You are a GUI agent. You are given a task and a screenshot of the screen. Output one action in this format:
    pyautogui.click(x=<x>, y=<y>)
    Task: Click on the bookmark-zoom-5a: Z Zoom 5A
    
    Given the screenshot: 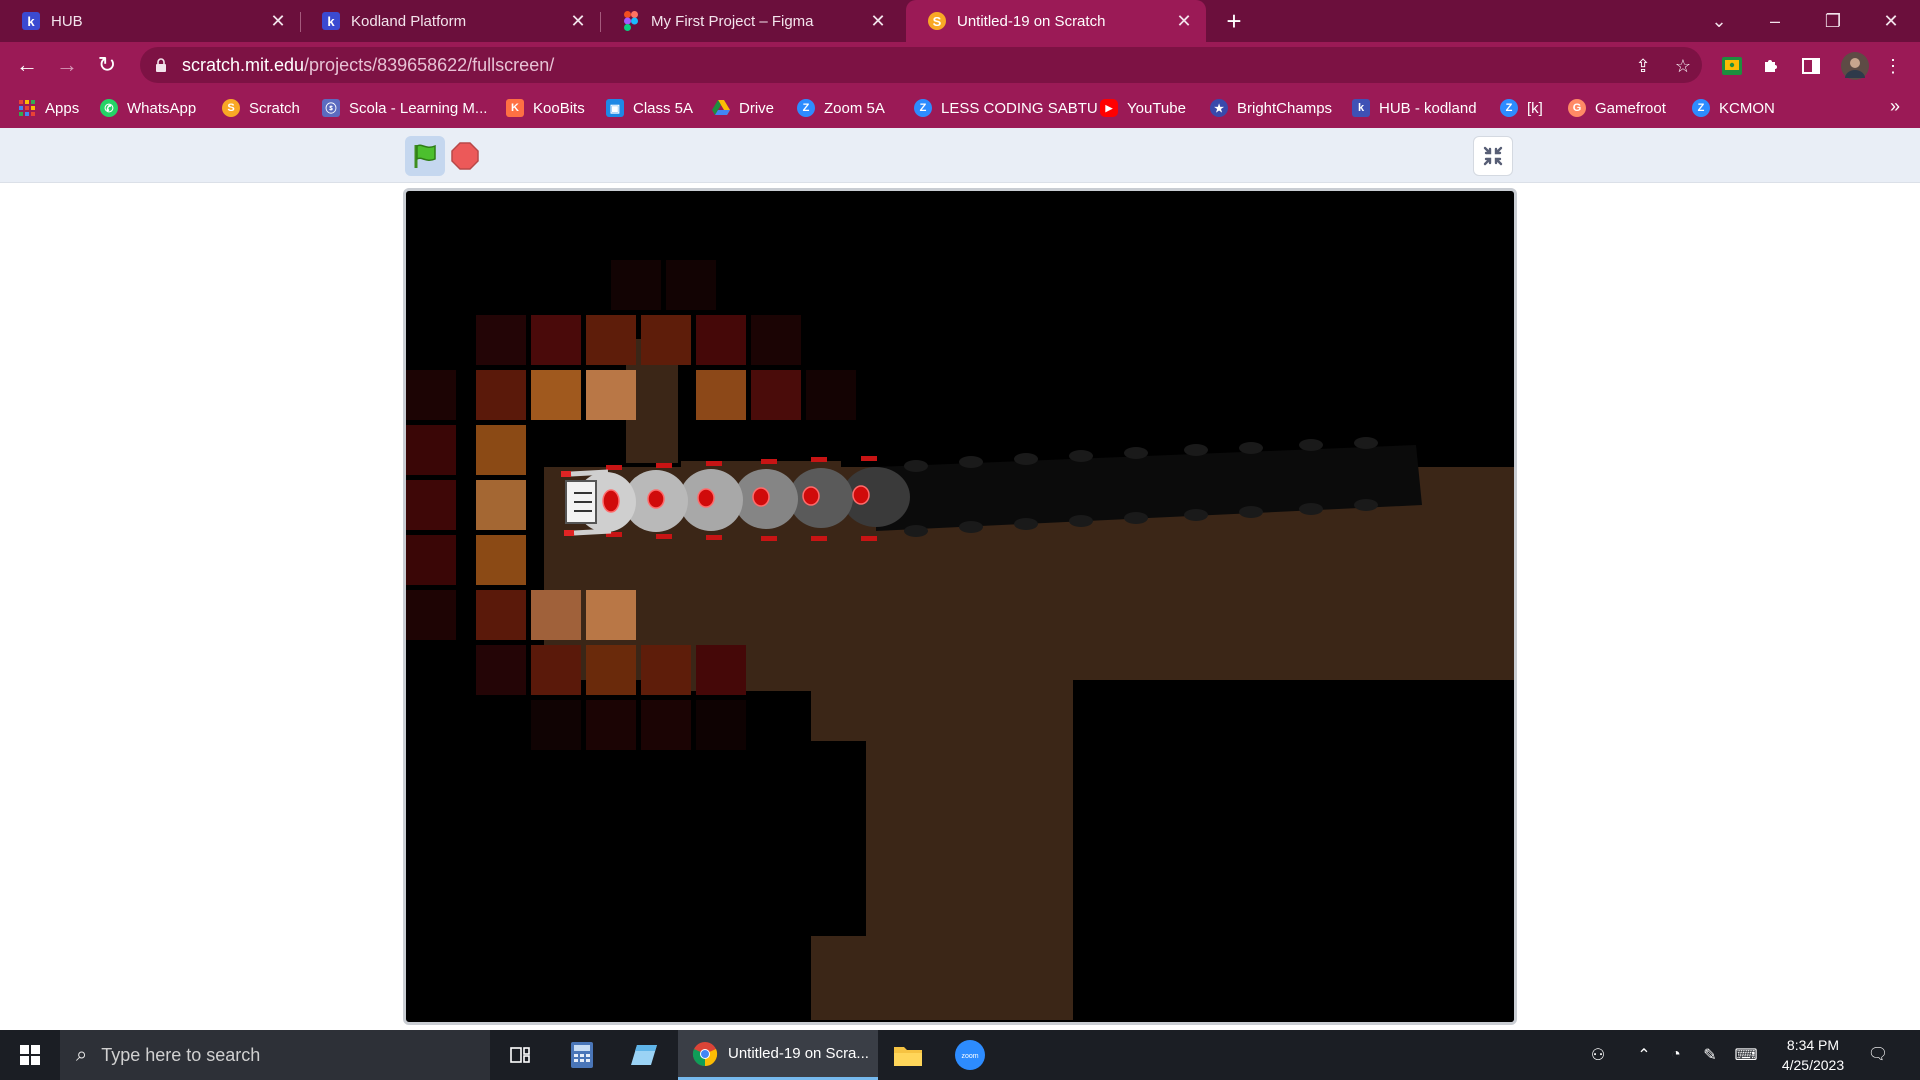 What is the action you would take?
    pyautogui.click(x=841, y=108)
    